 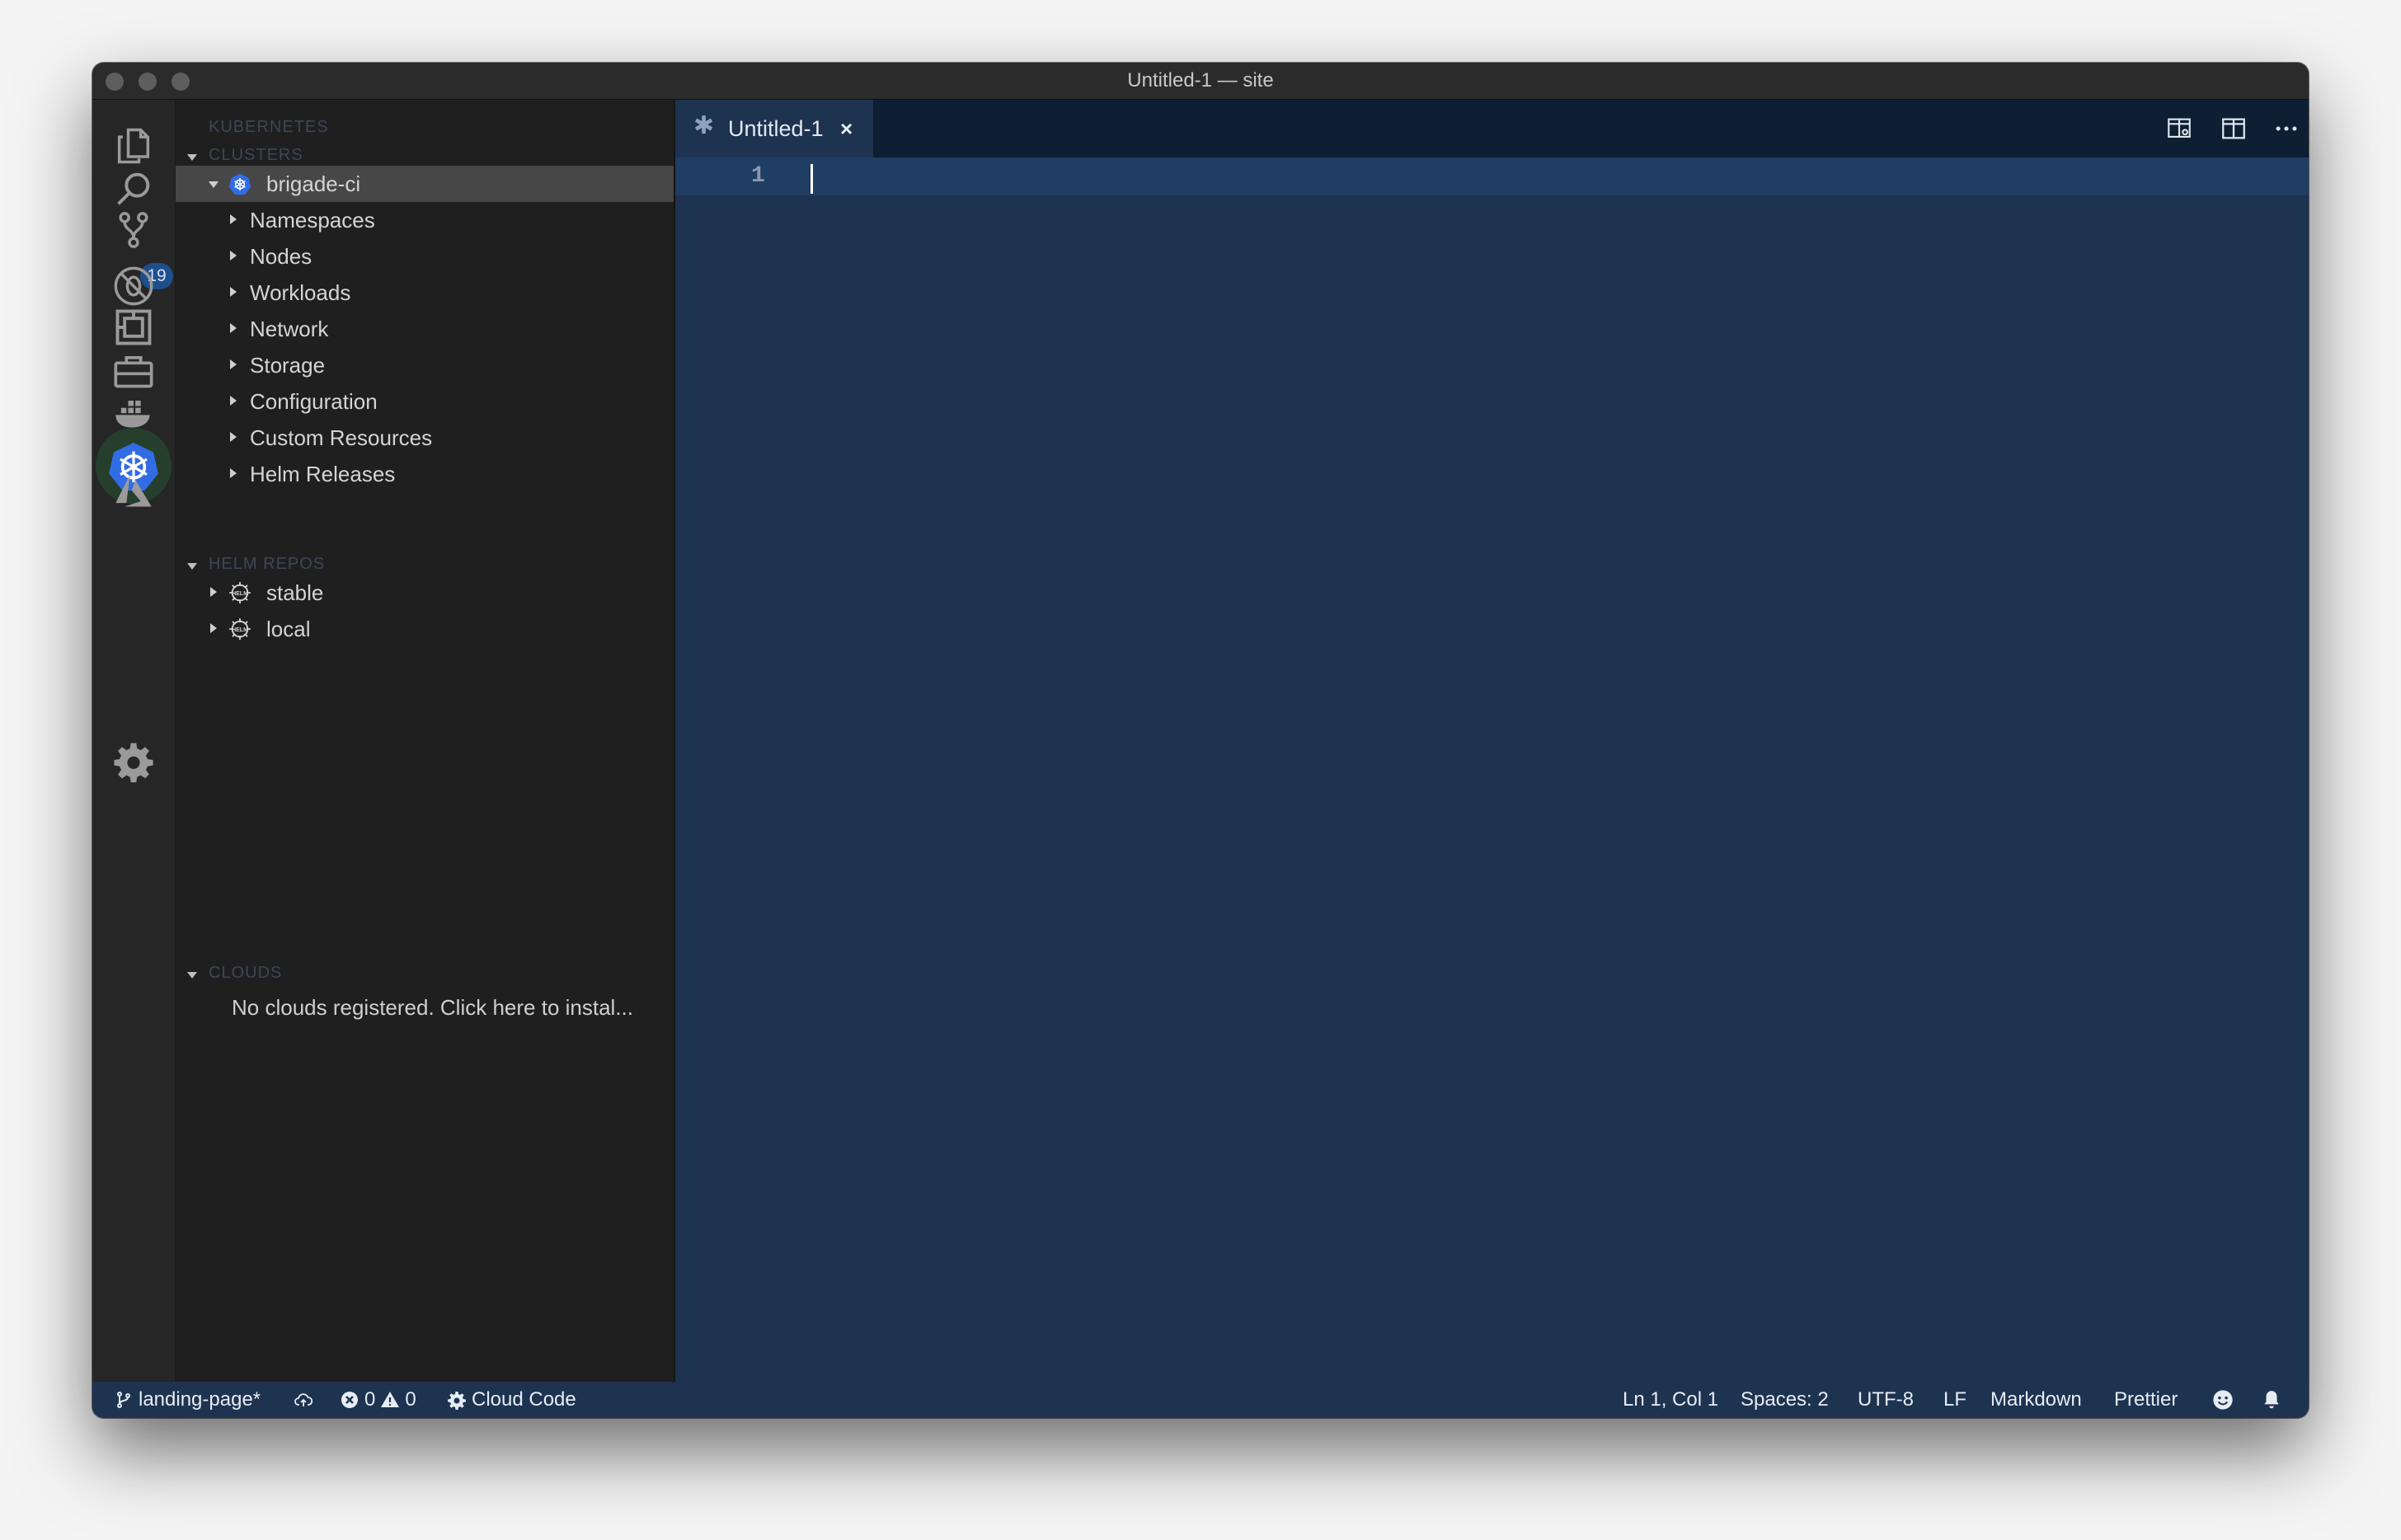 What do you see at coordinates (704, 125) in the screenshot?
I see `unsaved-indicator: ✱` at bounding box center [704, 125].